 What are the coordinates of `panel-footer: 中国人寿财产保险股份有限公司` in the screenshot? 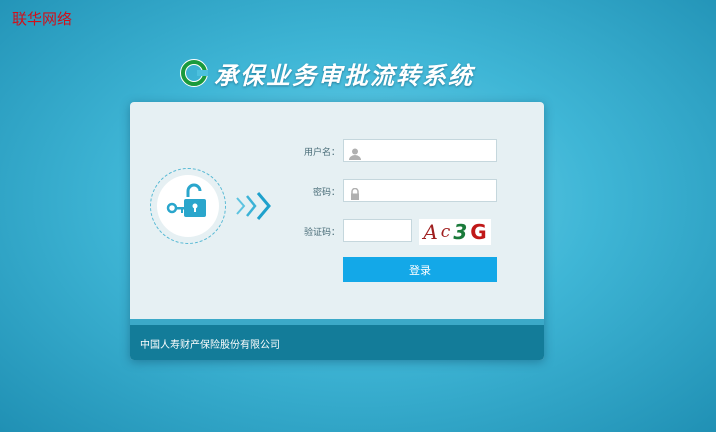 It's located at (337, 339).